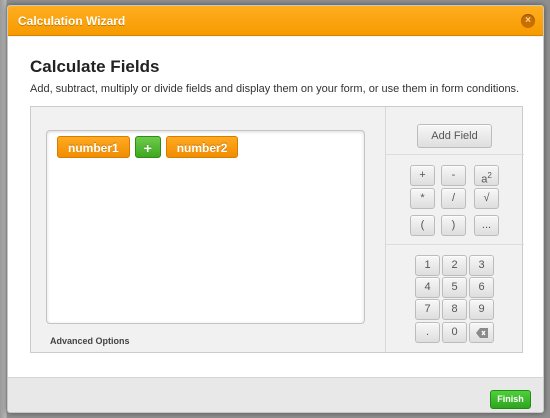 The width and height of the screenshot is (550, 418). Describe the element at coordinates (454, 287) in the screenshot. I see `keypad-5-button: 5` at that location.